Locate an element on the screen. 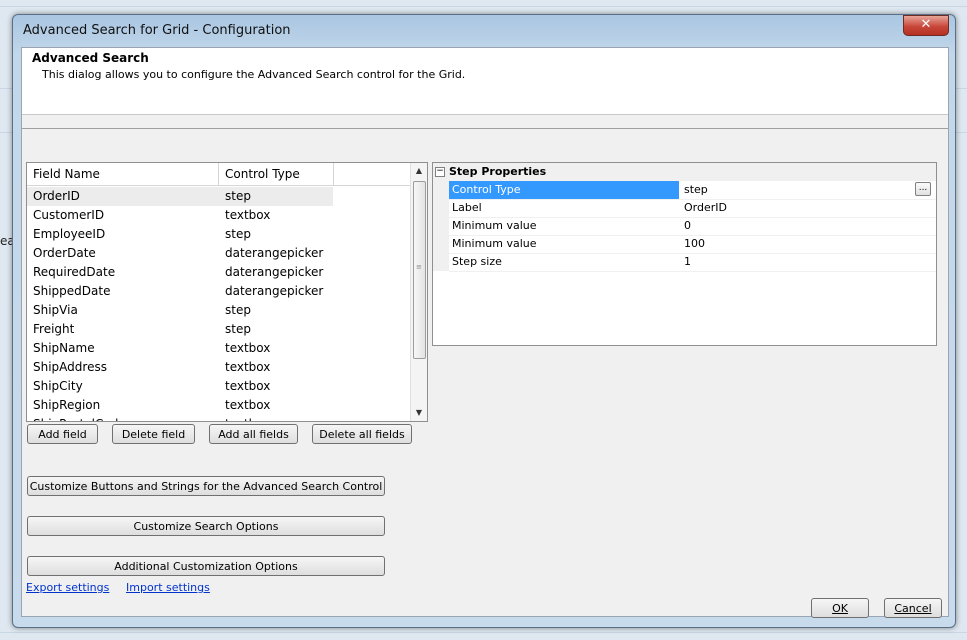 The height and width of the screenshot is (640, 967). window-title: Advanced Search for Grid - Configuration is located at coordinates (157, 30).